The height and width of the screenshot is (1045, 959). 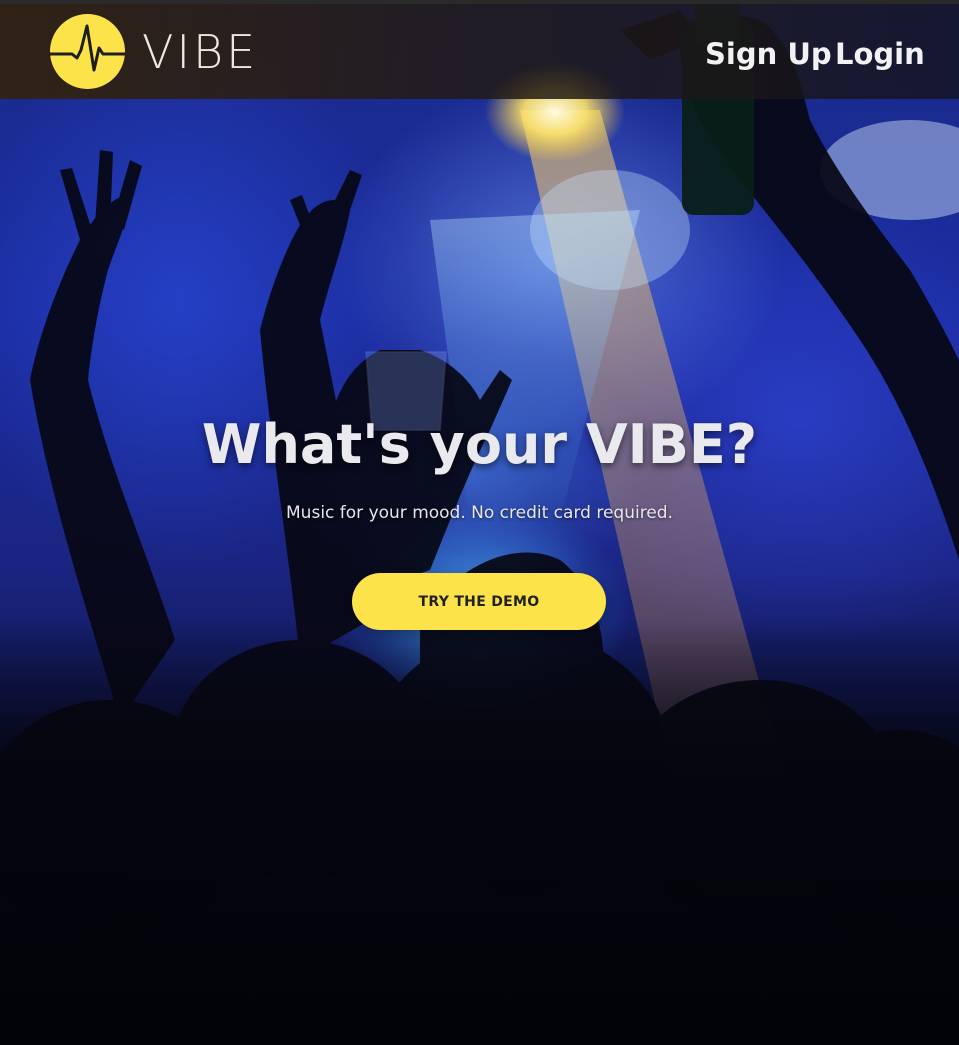 I want to click on login-link: Login, so click(x=880, y=54).